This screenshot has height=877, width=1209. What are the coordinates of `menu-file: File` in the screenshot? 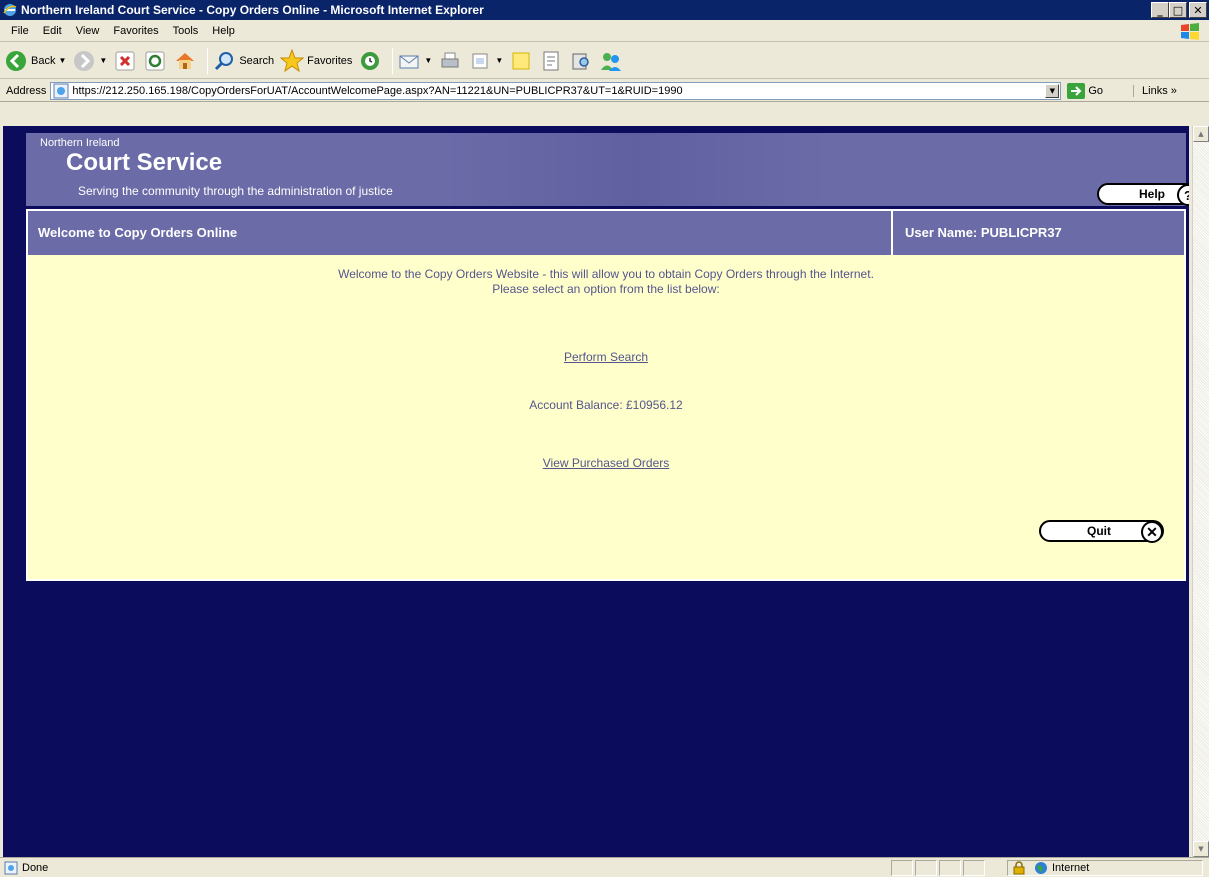 It's located at (20, 31).